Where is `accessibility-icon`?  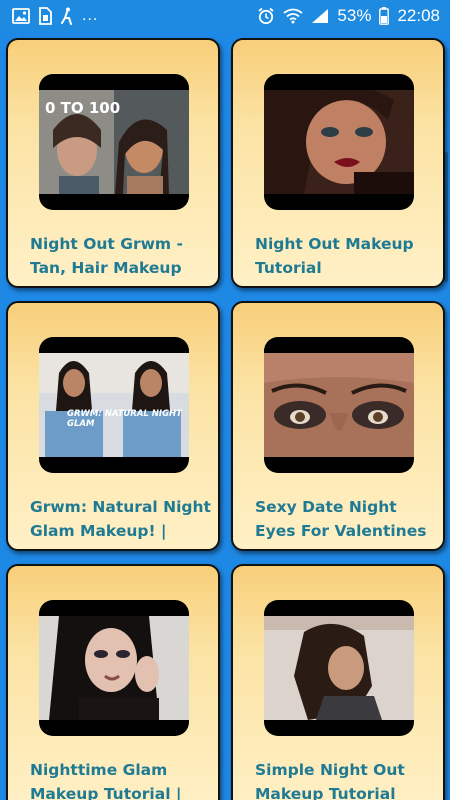 accessibility-icon is located at coordinates (67, 16).